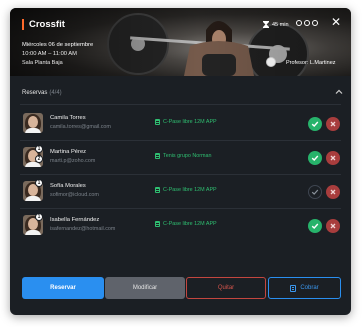 The image size is (363, 327). What do you see at coordinates (83, 229) in the screenshot?
I see `member-email: isafernandez@hotmail.com` at bounding box center [83, 229].